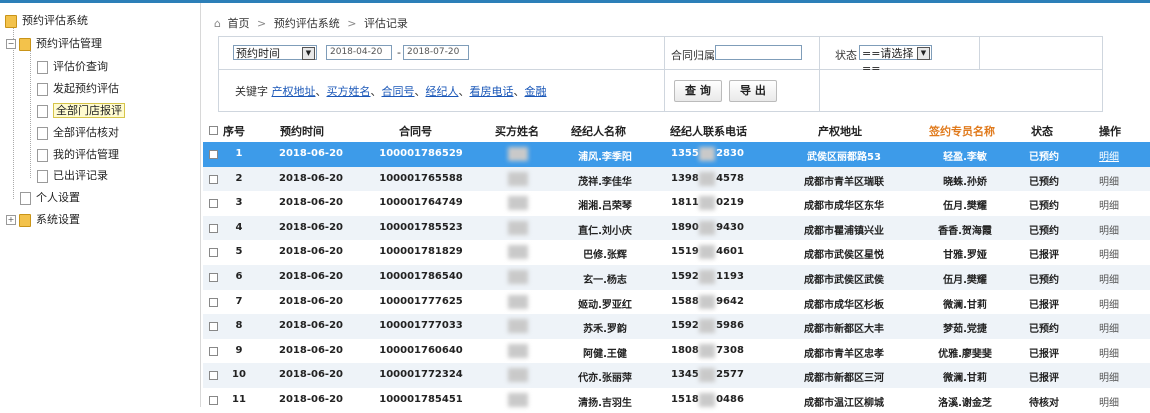 The height and width of the screenshot is (413, 1150). Describe the element at coordinates (239, 178) in the screenshot. I see `cell-no: 2` at that location.